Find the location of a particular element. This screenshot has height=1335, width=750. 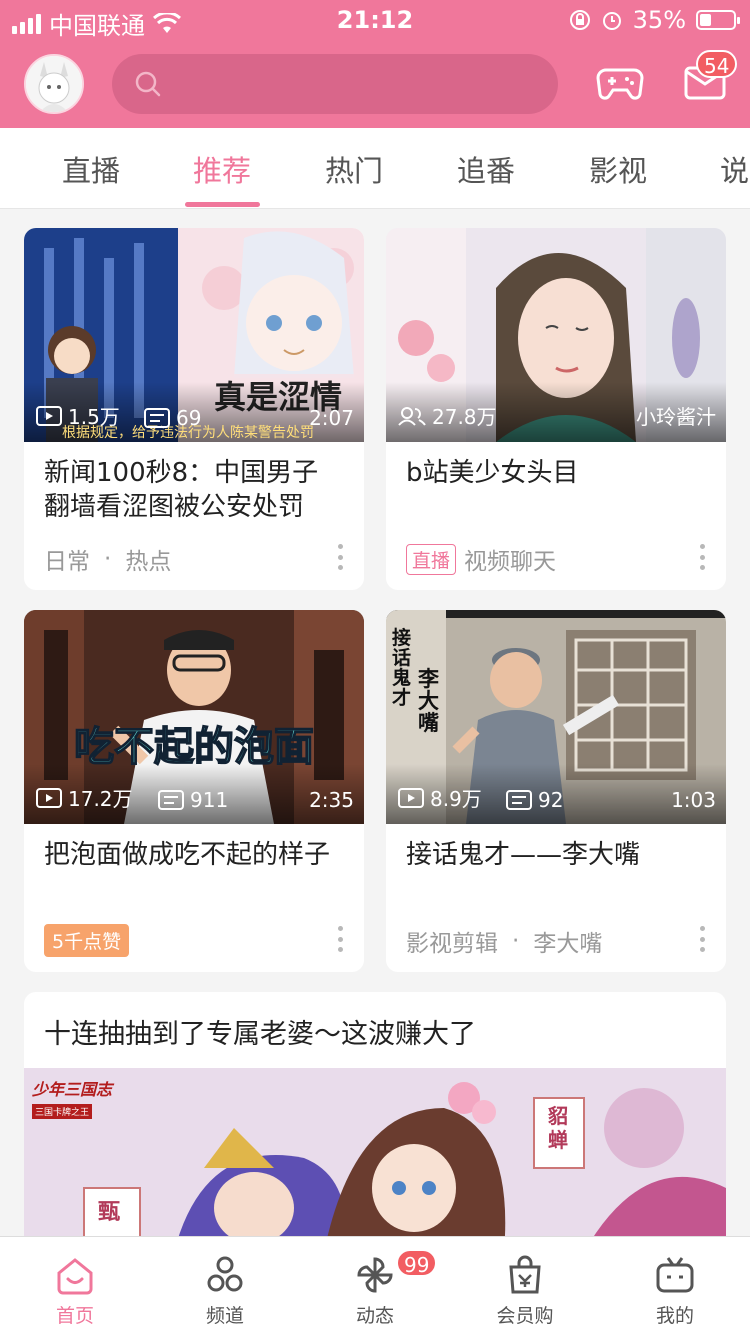

tv-icon is located at coordinates (675, 1275).